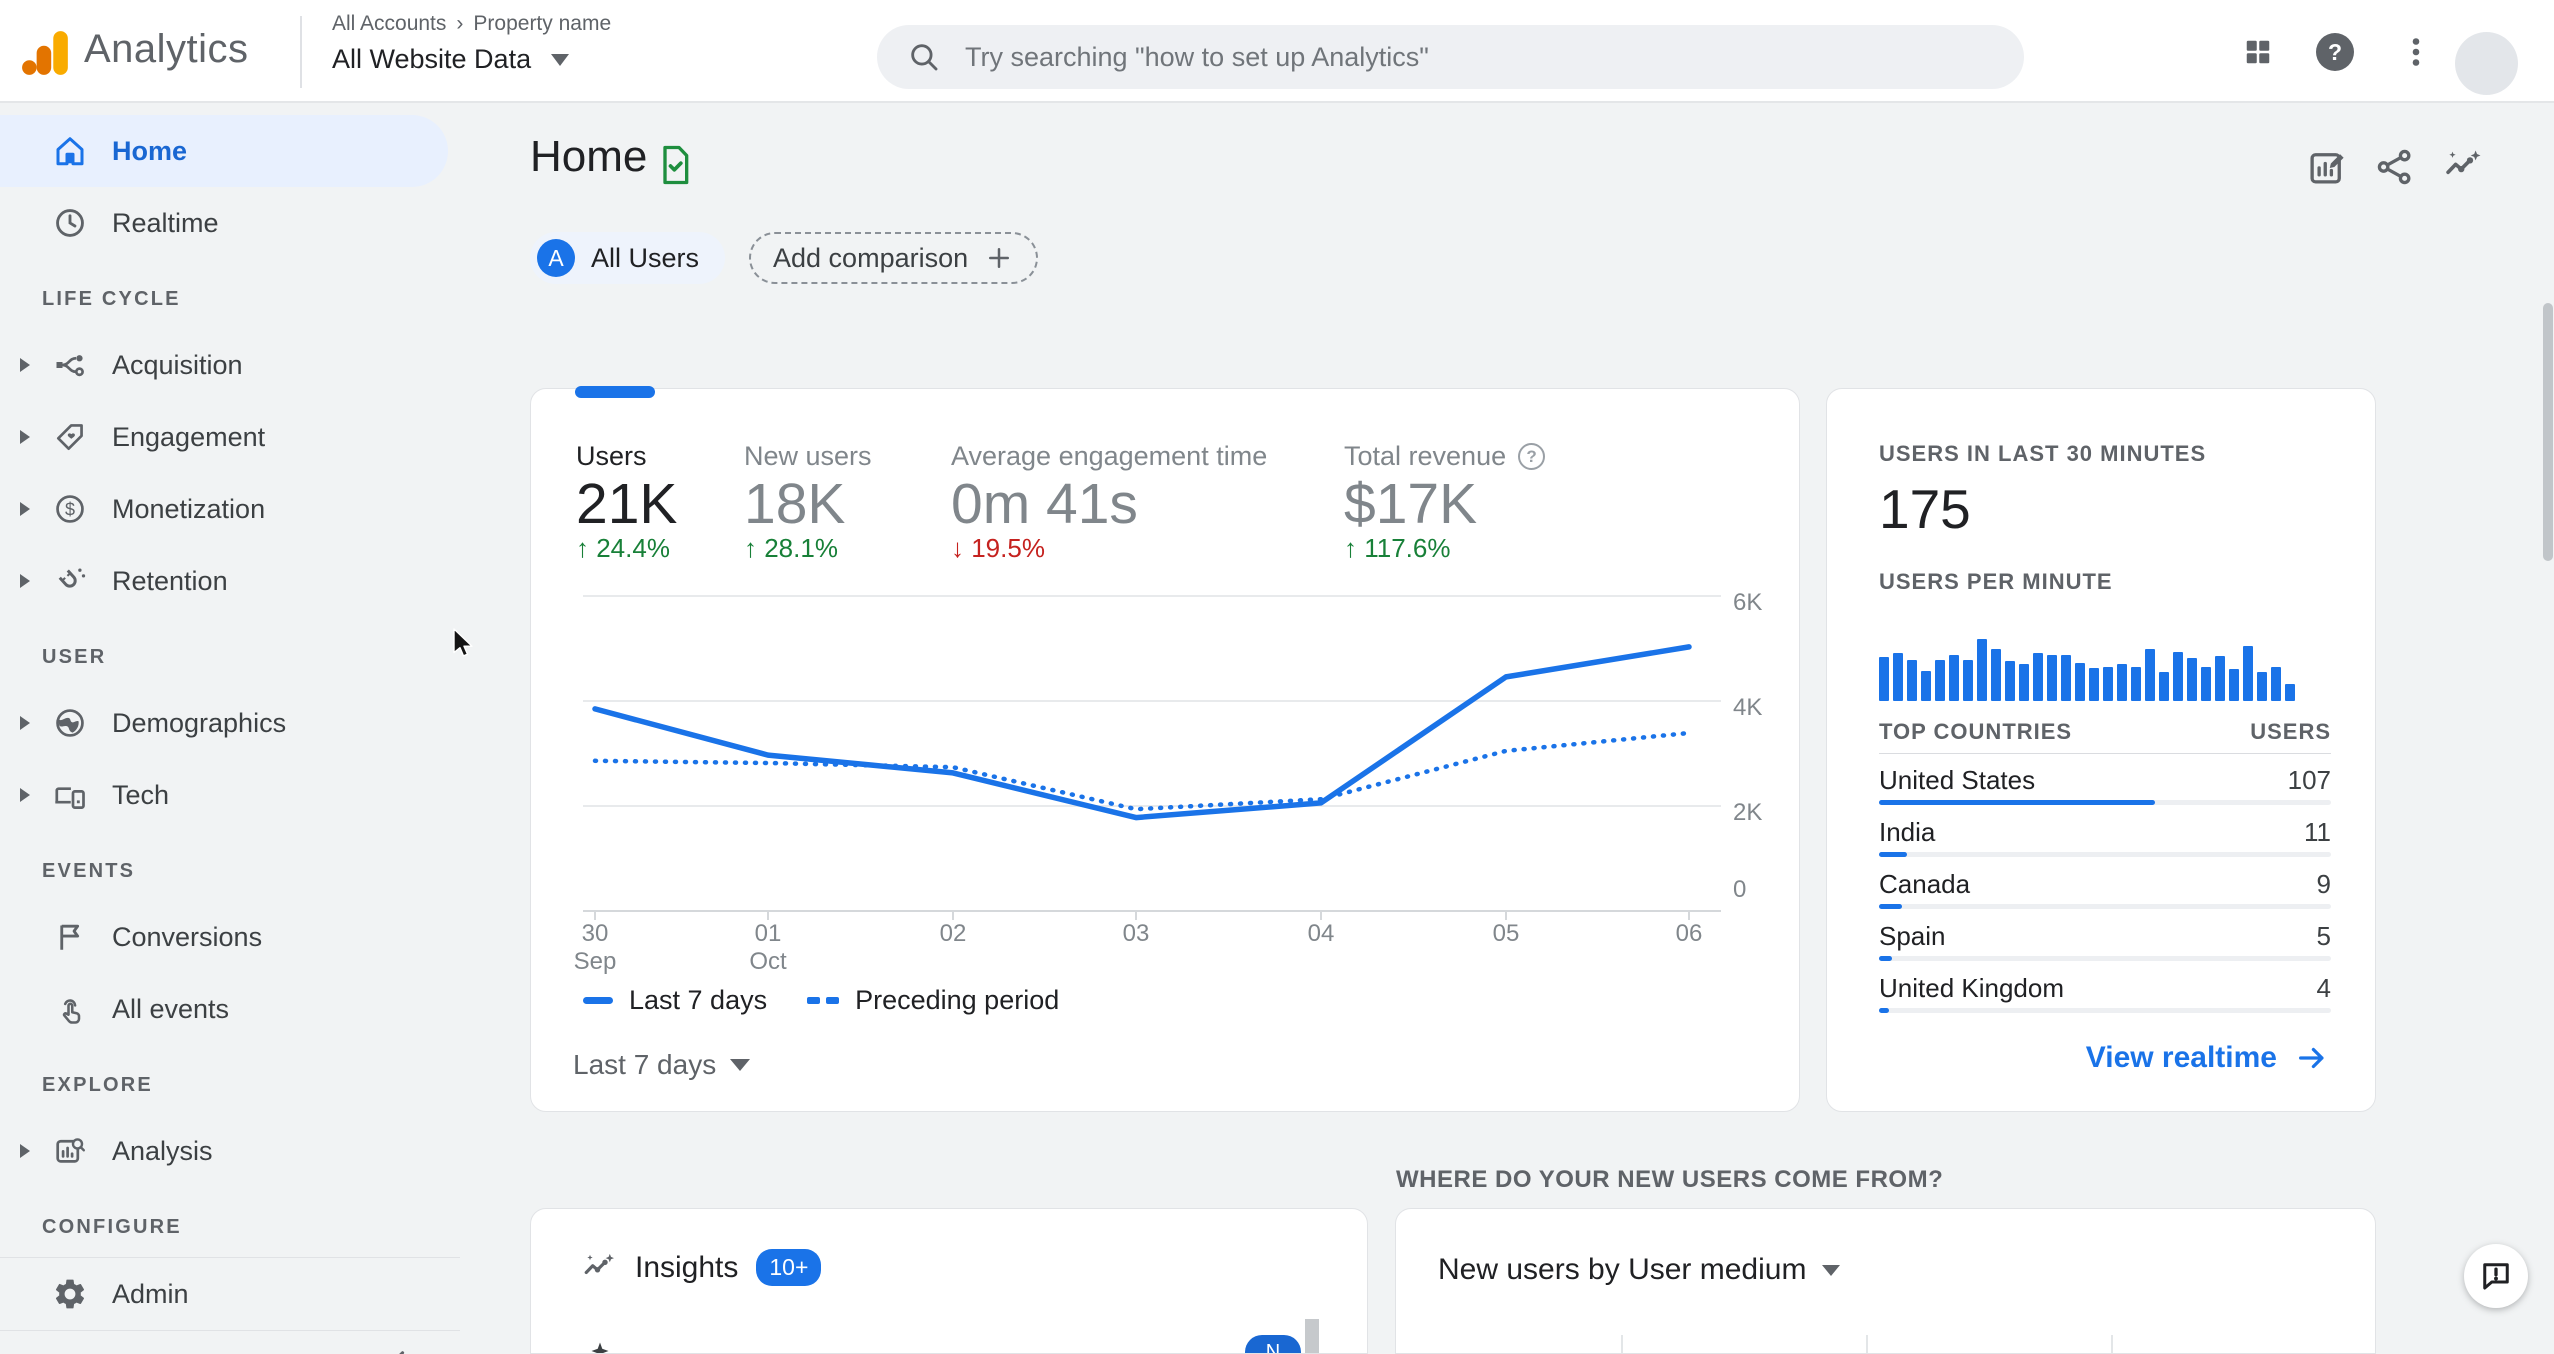 This screenshot has width=2554, height=1354. Describe the element at coordinates (1639, 1270) in the screenshot. I see `new-users-card-title: New users by User medium` at that location.